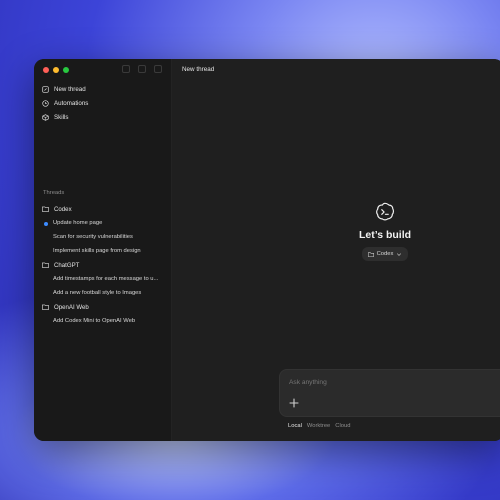  I want to click on codex-logo-icon, so click(385, 211).